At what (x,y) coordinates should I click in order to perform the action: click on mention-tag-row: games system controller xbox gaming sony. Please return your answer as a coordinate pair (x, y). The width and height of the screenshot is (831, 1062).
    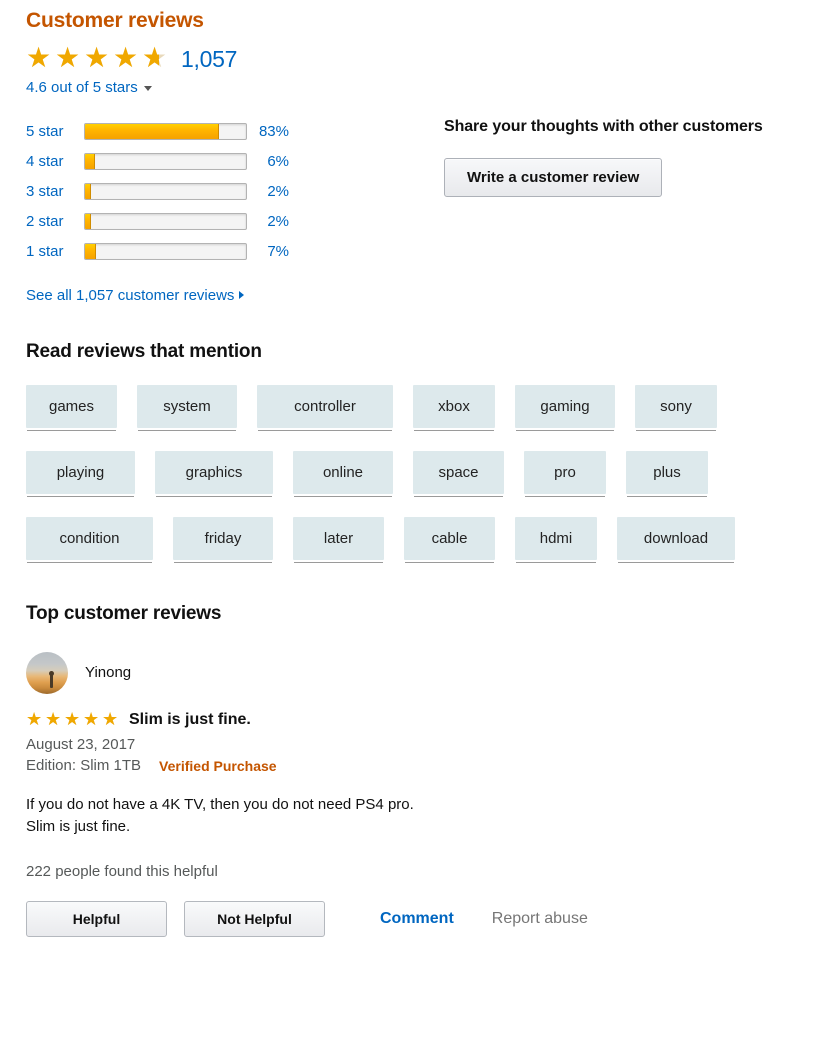
    Looking at the image, I should click on (428, 406).